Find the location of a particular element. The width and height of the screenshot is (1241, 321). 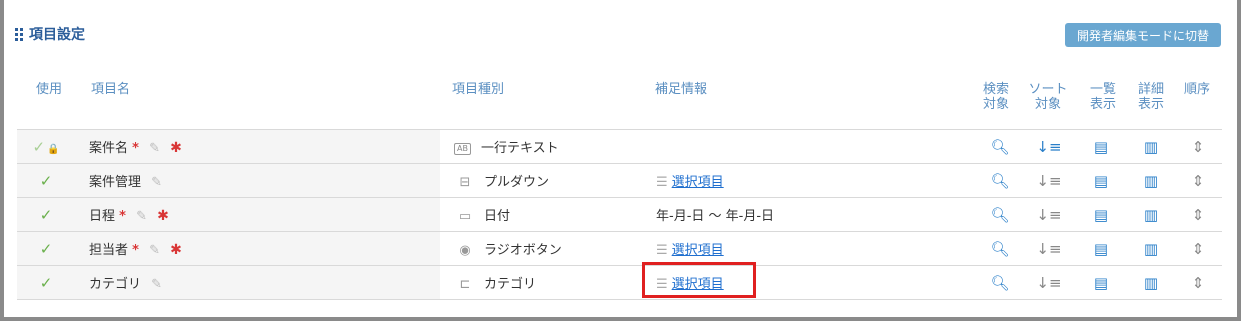

header-use: 使用 is located at coordinates (49, 89).